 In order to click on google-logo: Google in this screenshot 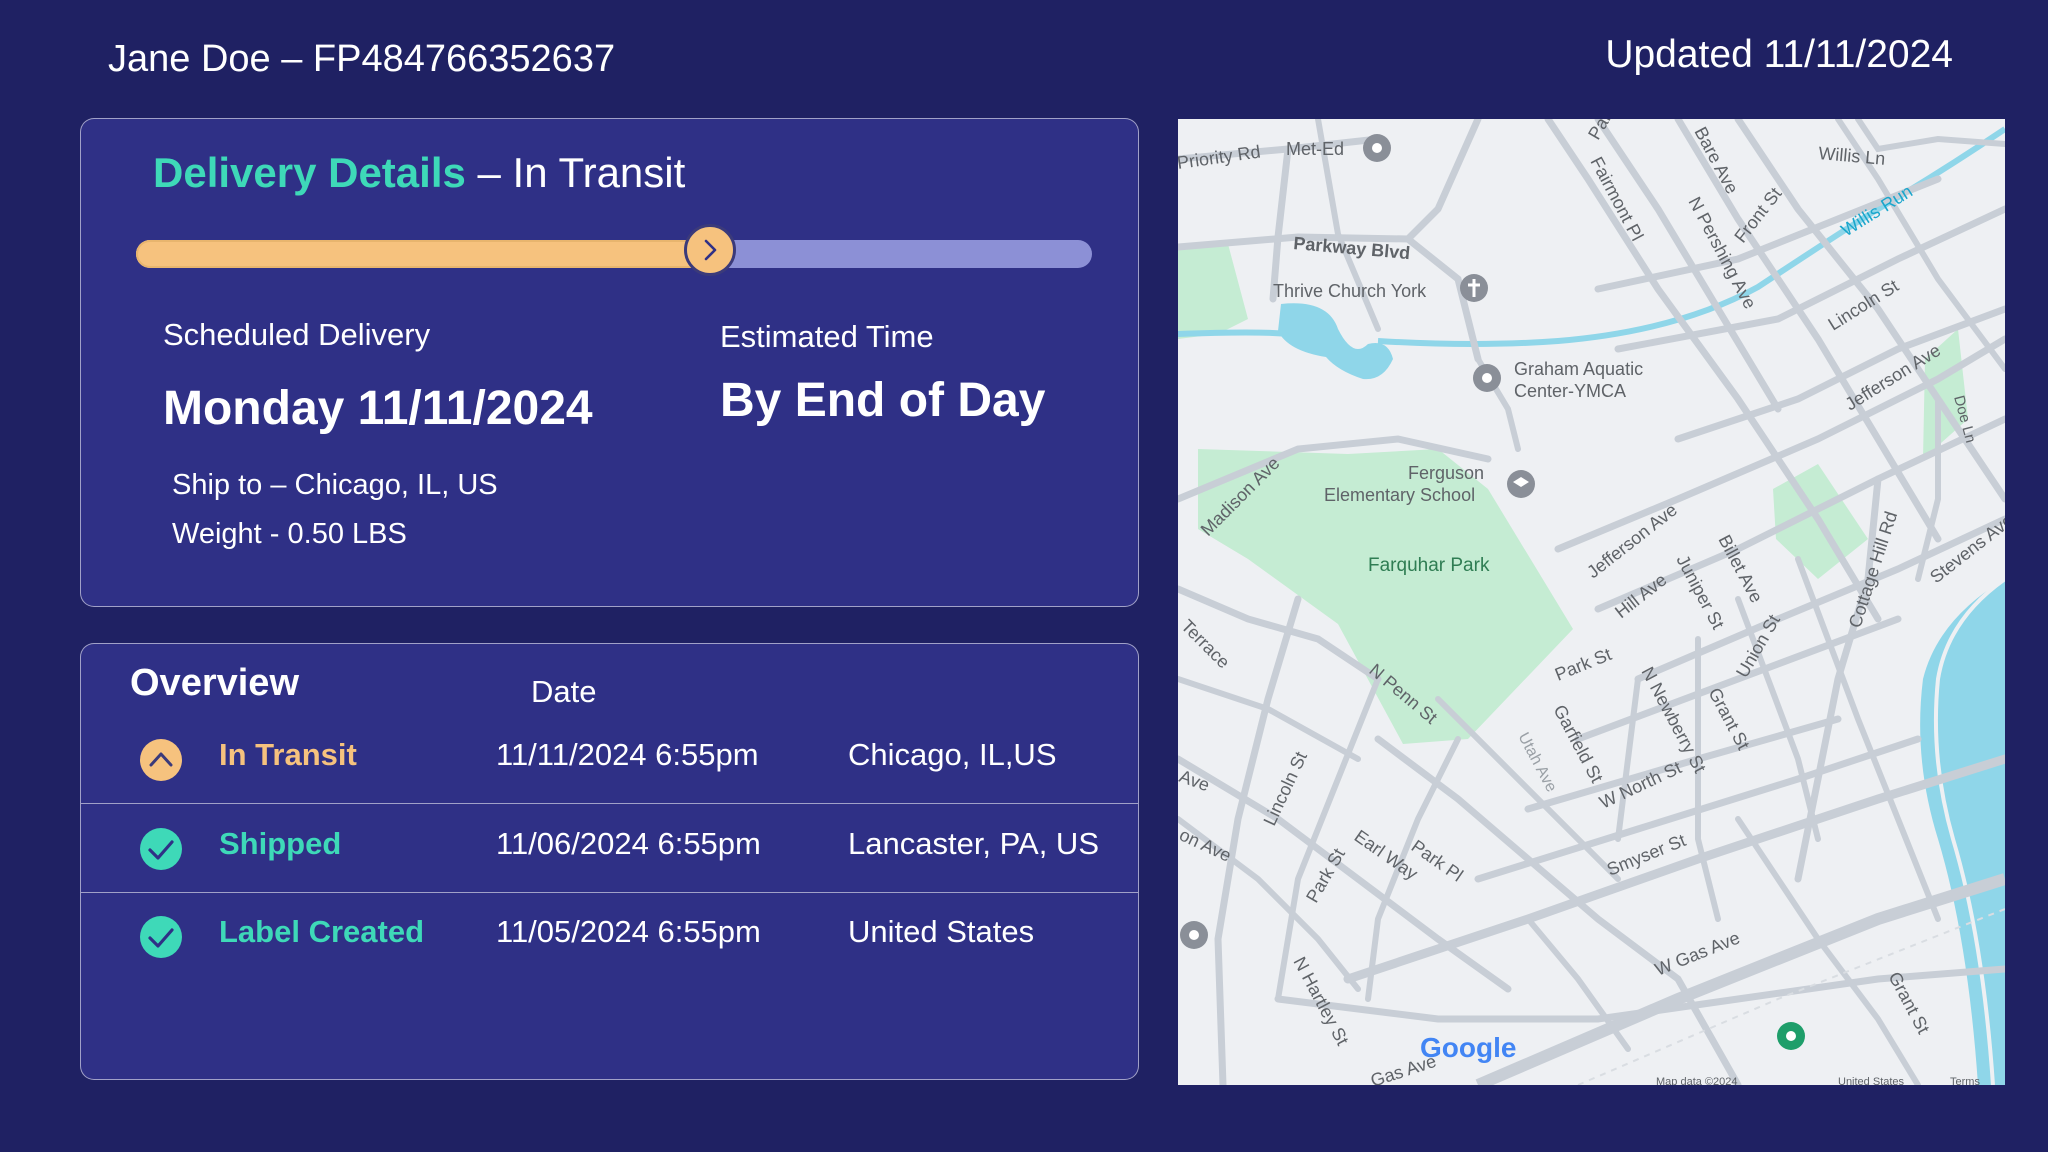, I will do `click(1468, 1047)`.